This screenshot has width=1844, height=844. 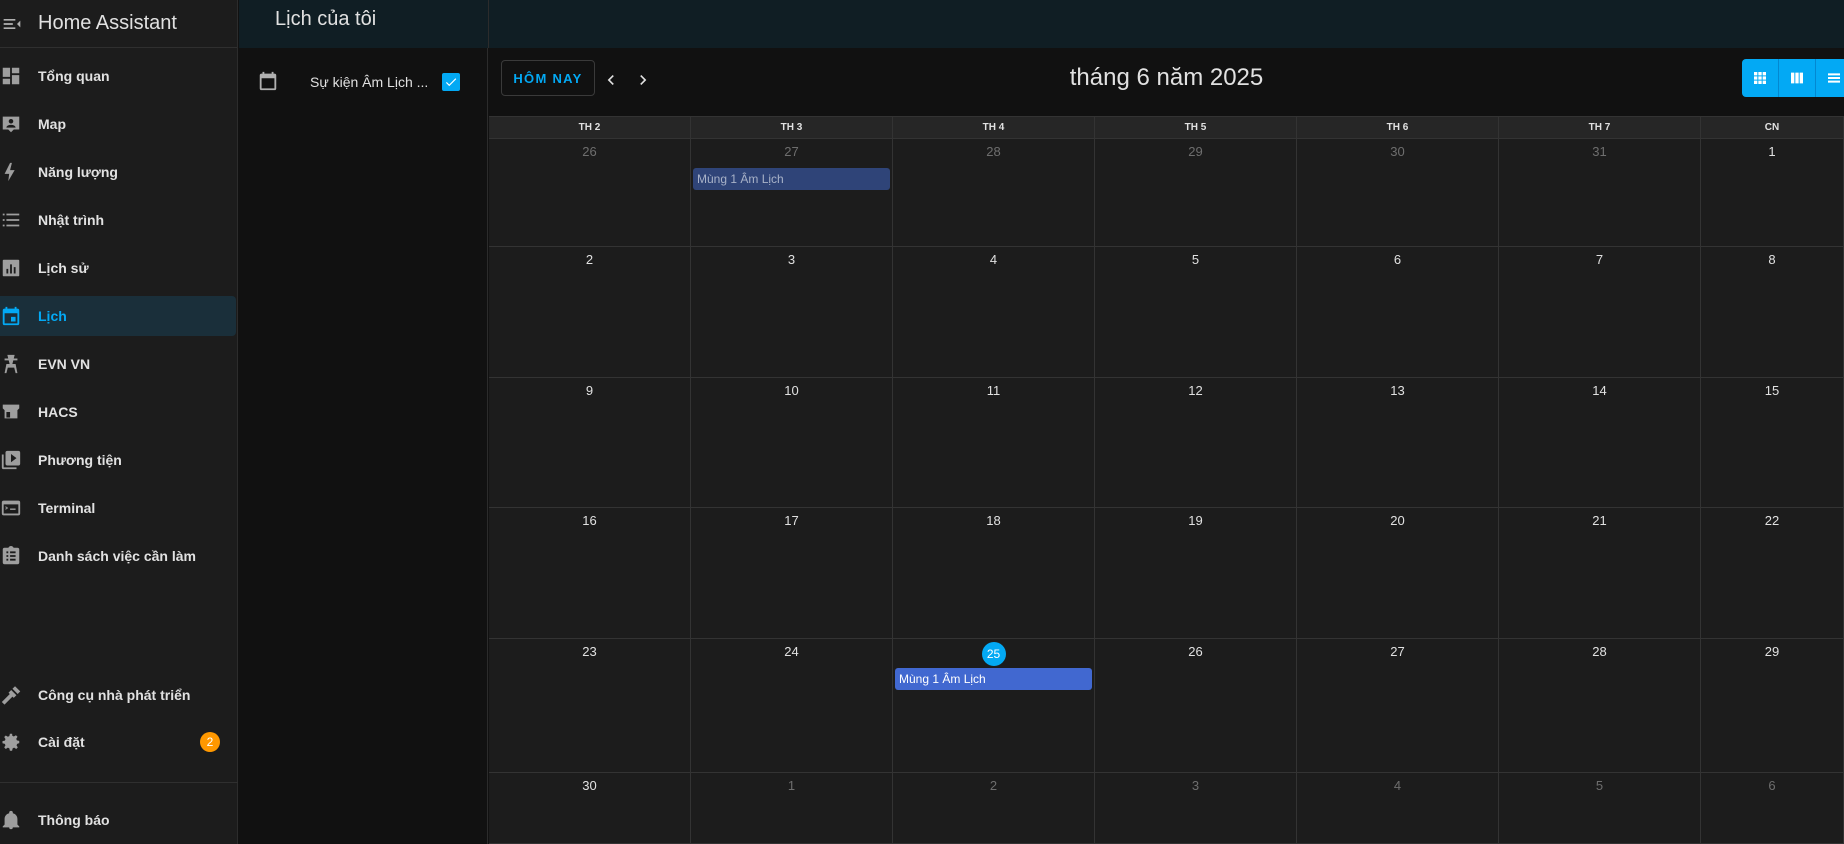 What do you see at coordinates (1398, 706) in the screenshot?
I see `day-cell: 27` at bounding box center [1398, 706].